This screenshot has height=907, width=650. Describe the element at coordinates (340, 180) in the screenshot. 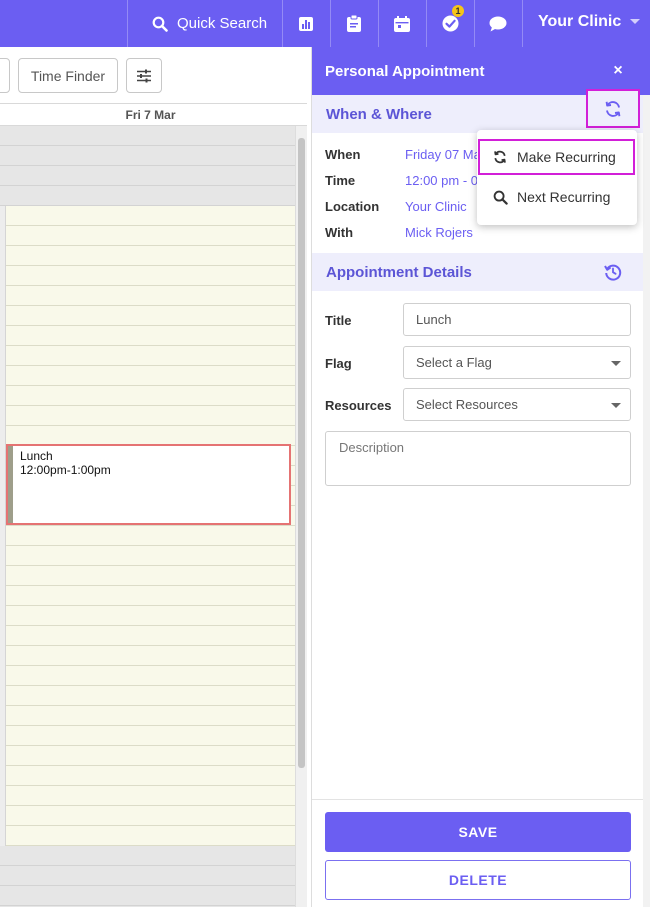

I see `time-label: Time` at that location.